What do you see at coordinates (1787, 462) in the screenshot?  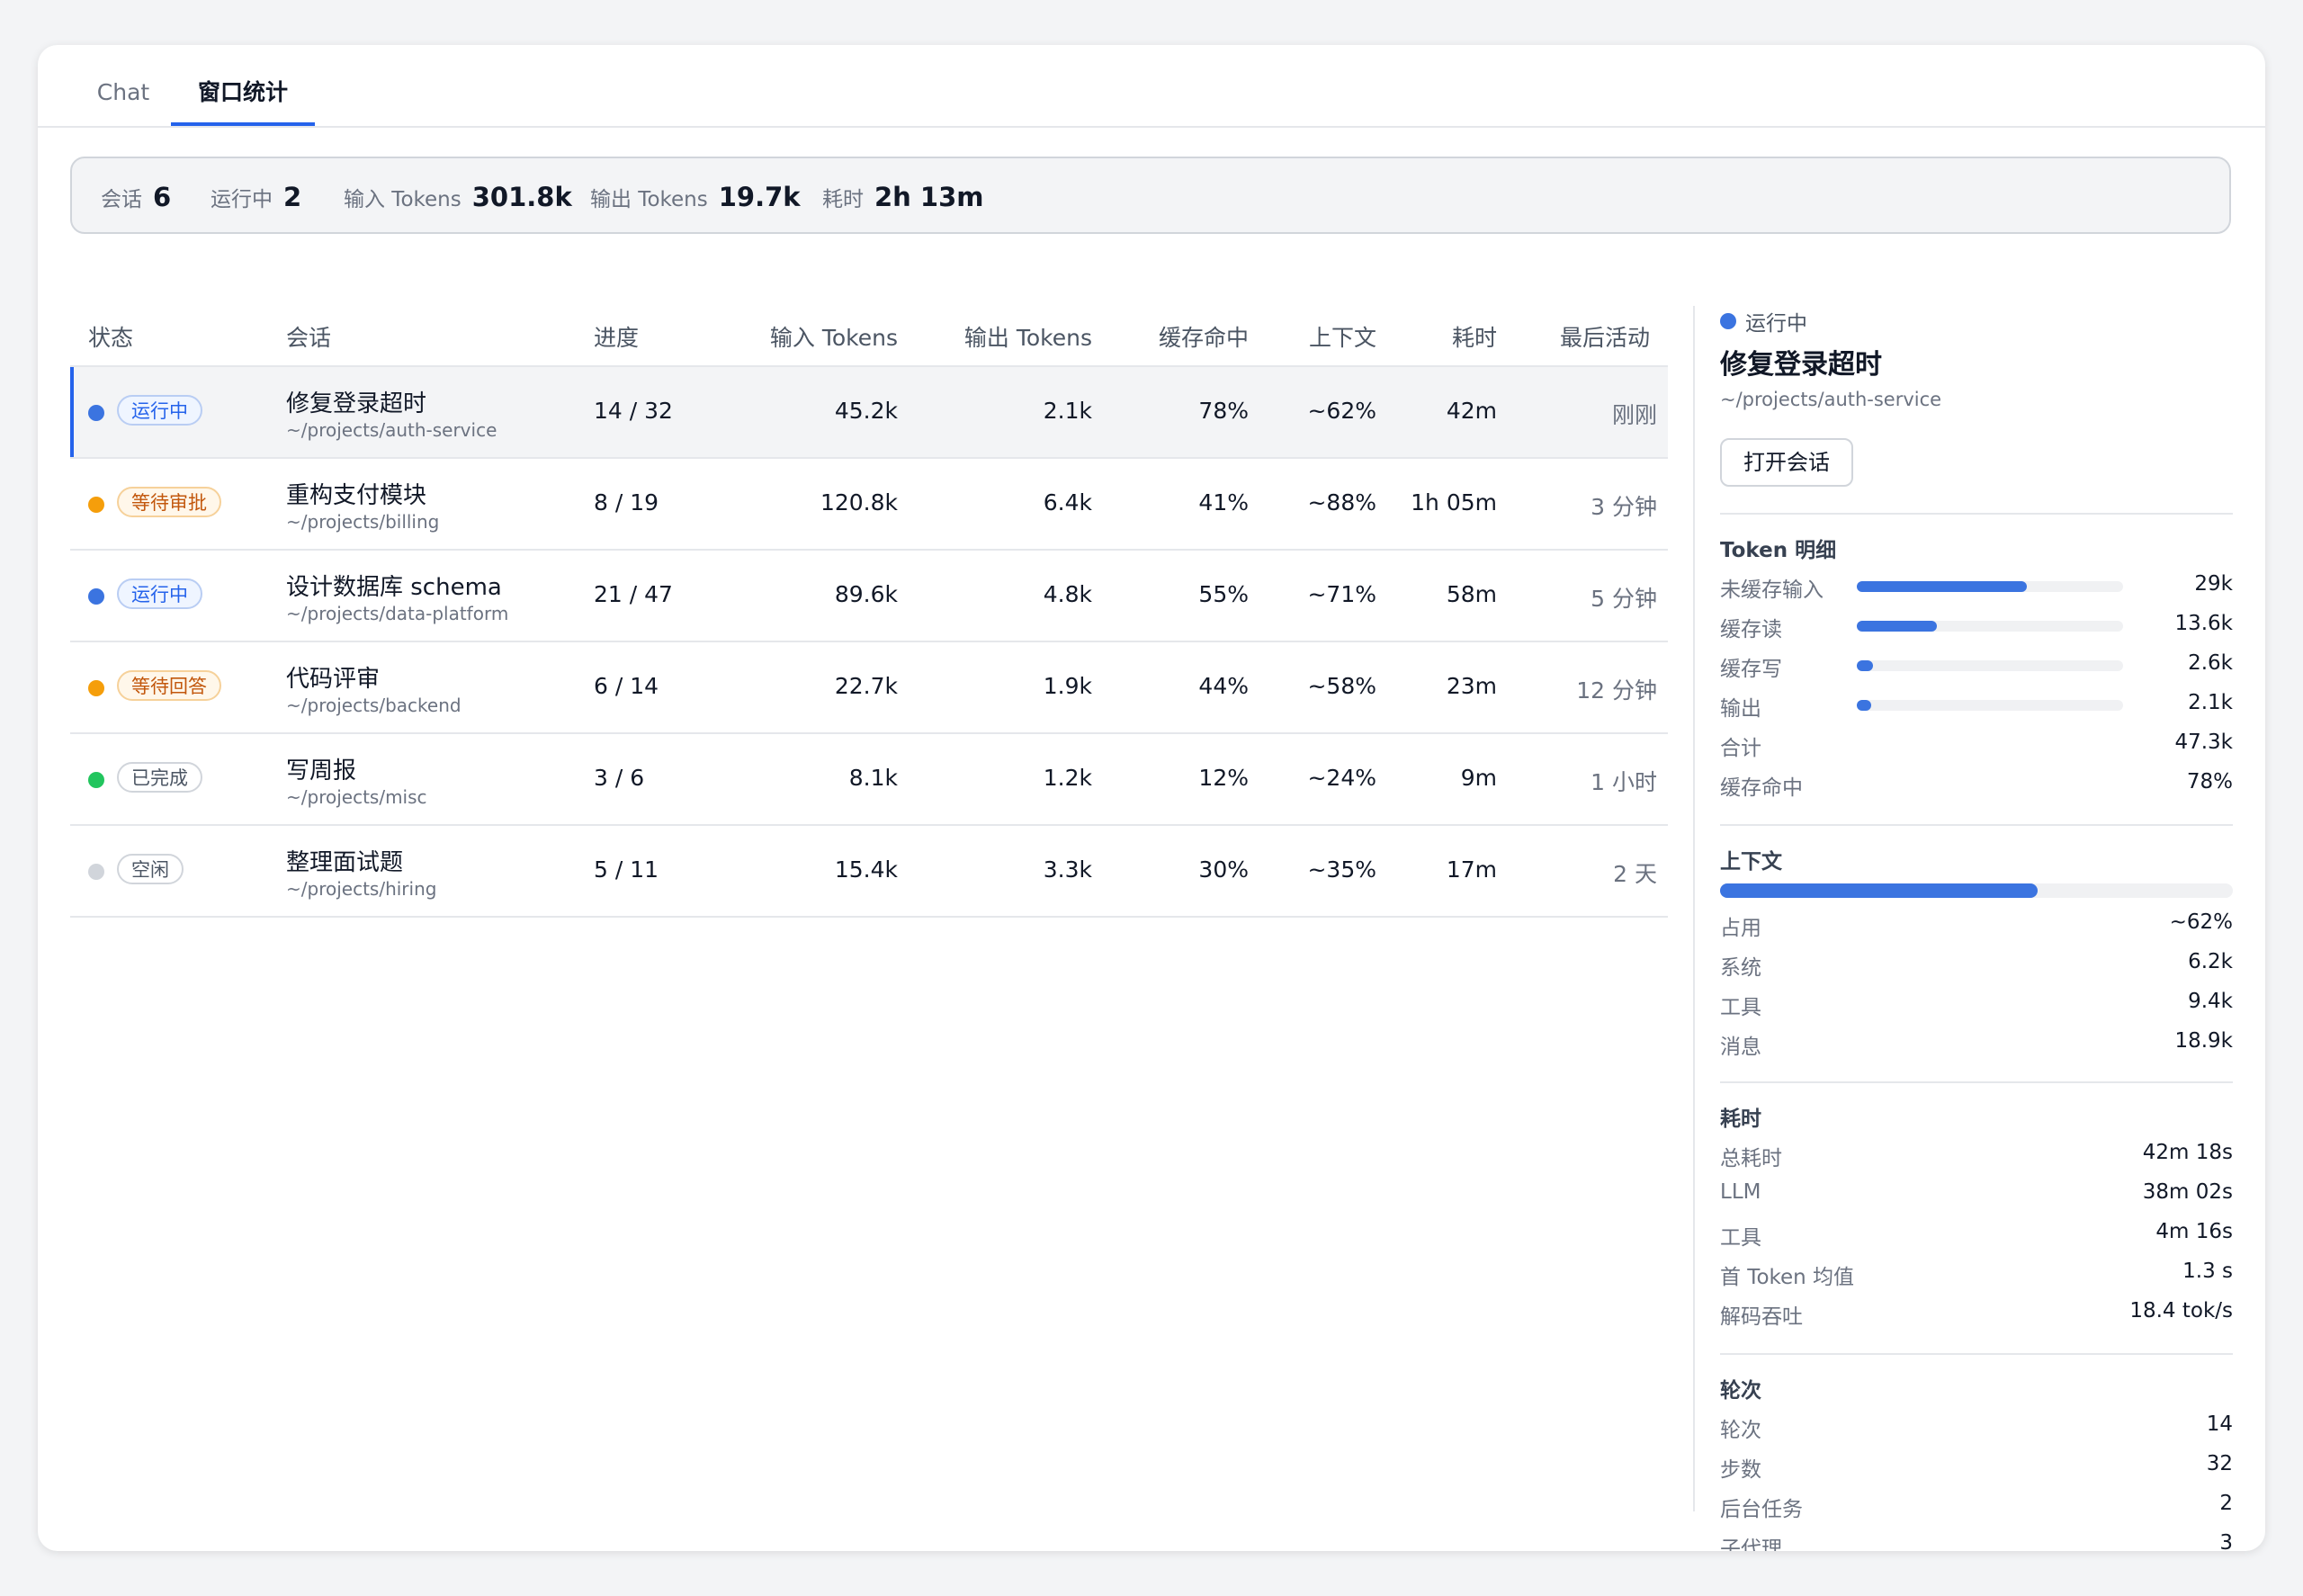 I see `open-session-button: 打开会话` at bounding box center [1787, 462].